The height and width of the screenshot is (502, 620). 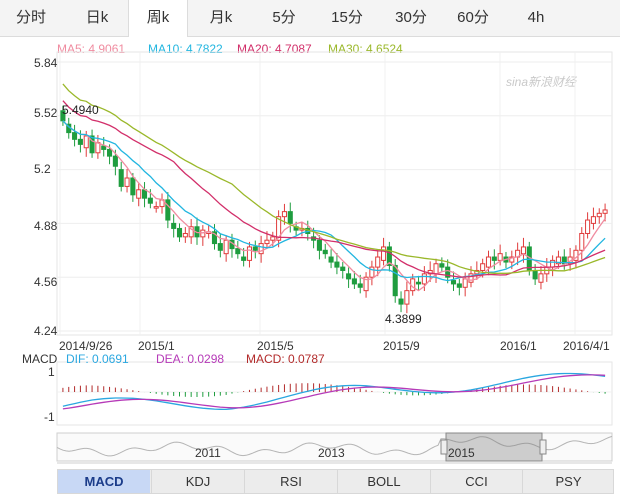 I want to click on x-tick-2016-4-1: 2016/4/1, so click(x=586, y=346).